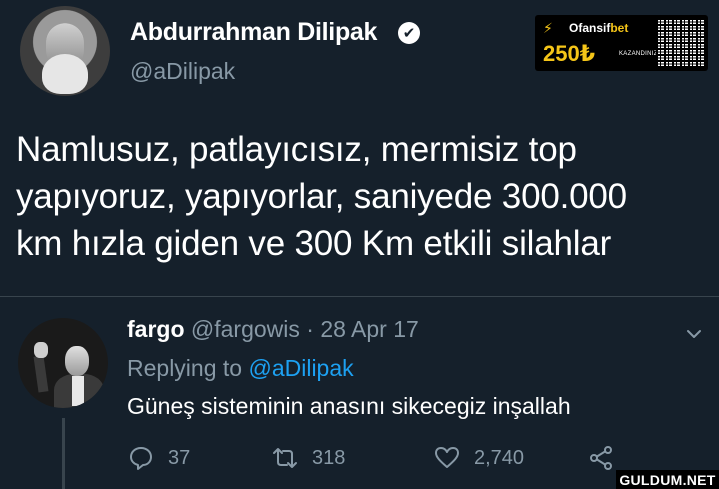 Image resolution: width=719 pixels, height=489 pixels. Describe the element at coordinates (329, 457) in the screenshot. I see `retweet-count: 318` at that location.